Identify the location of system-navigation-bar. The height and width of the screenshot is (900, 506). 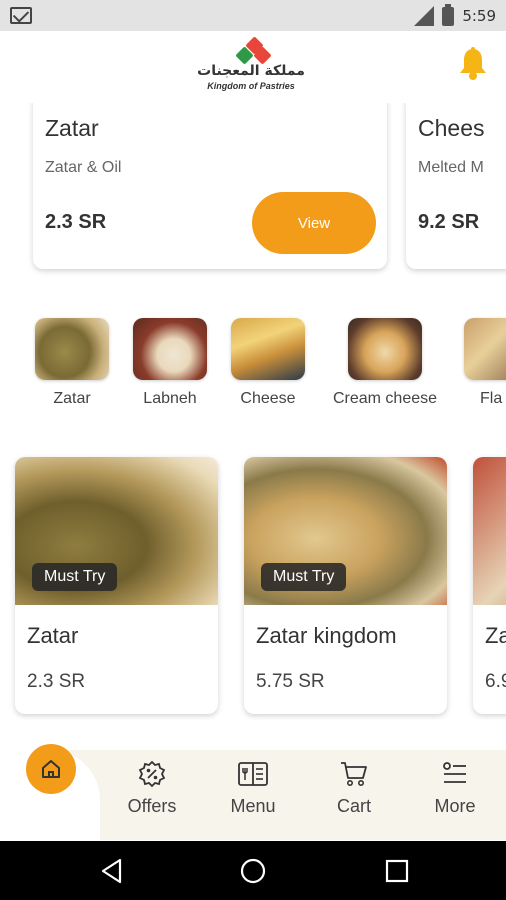
(253, 870).